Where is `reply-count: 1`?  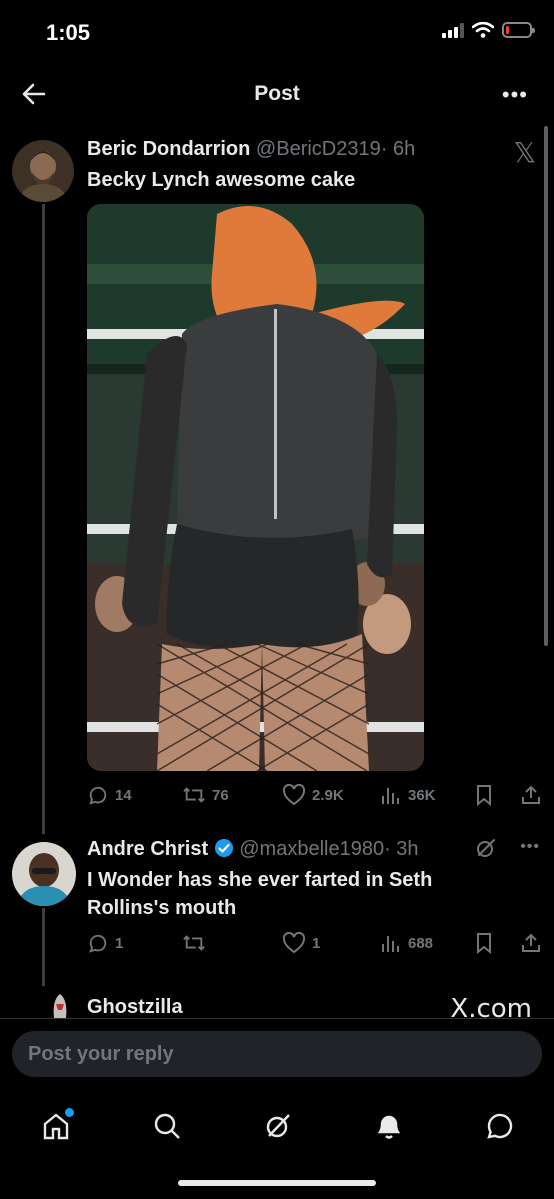 reply-count: 1 is located at coordinates (119, 943).